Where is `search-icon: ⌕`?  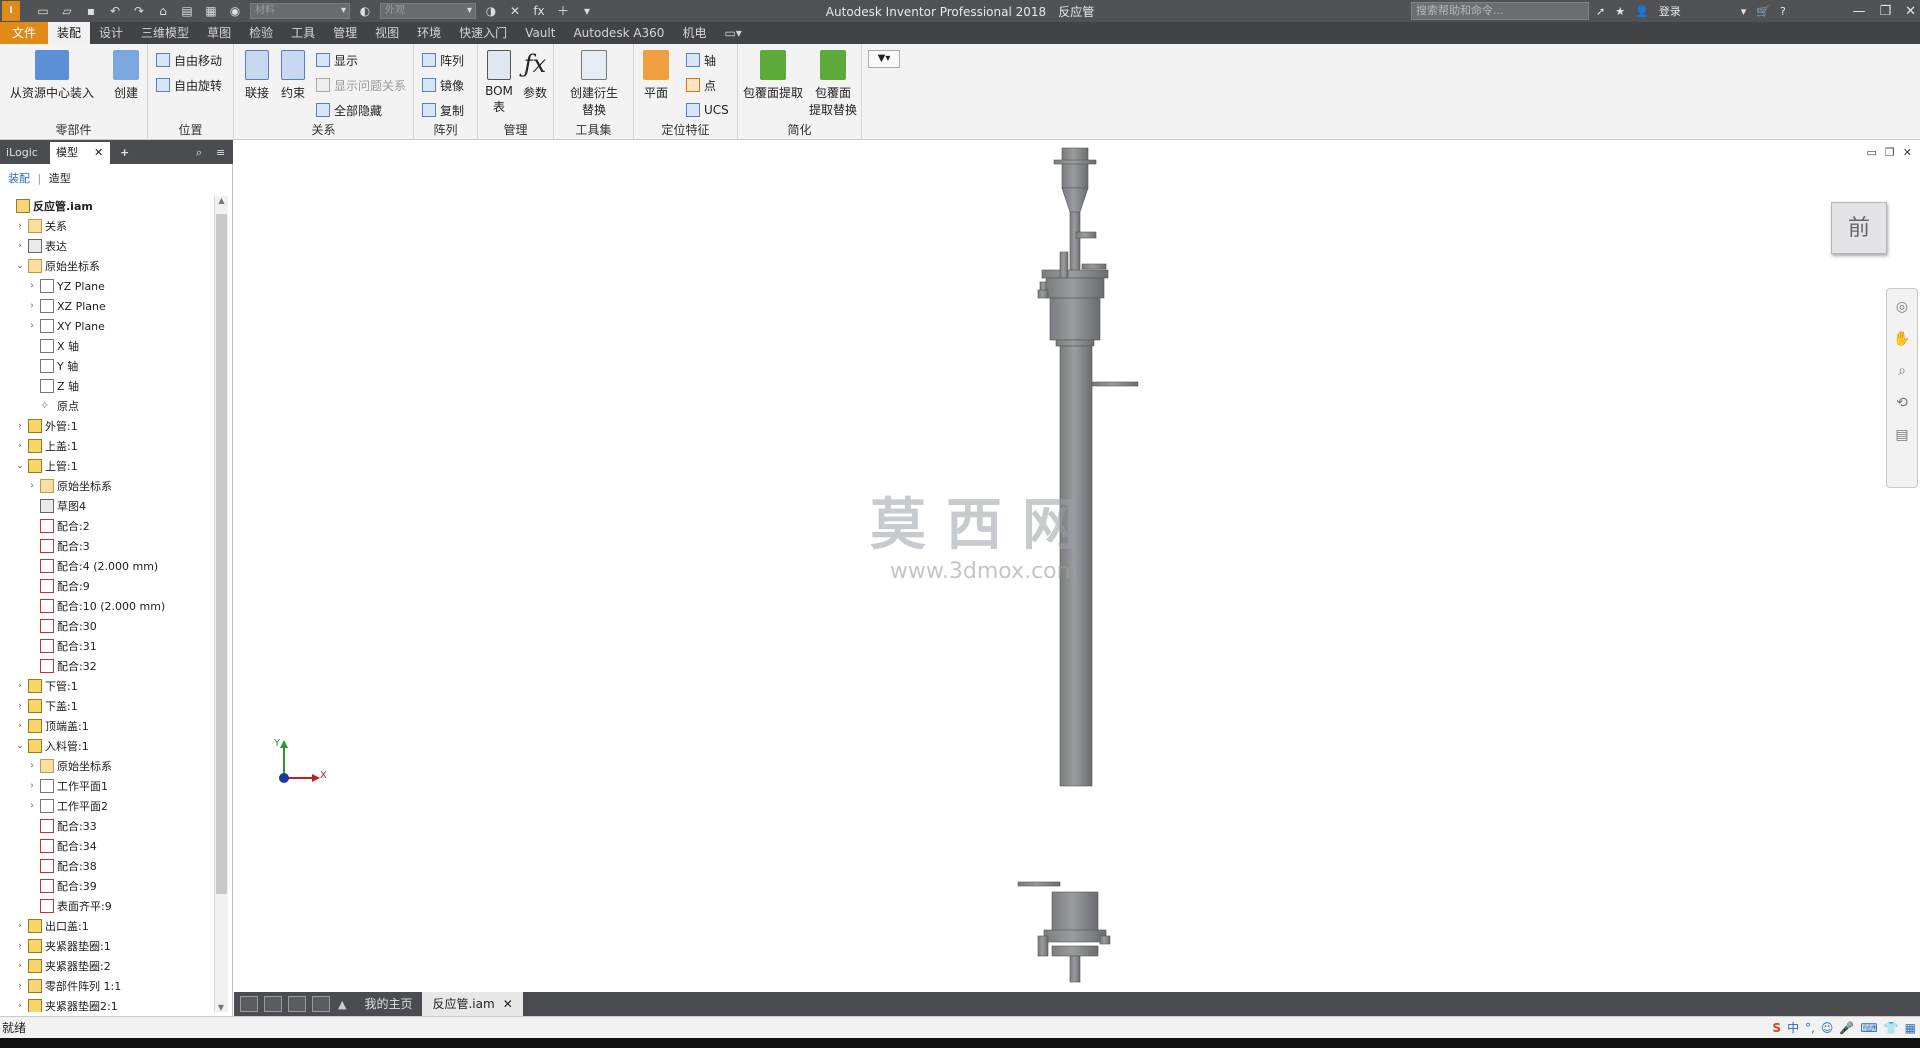 search-icon: ⌕ is located at coordinates (199, 153).